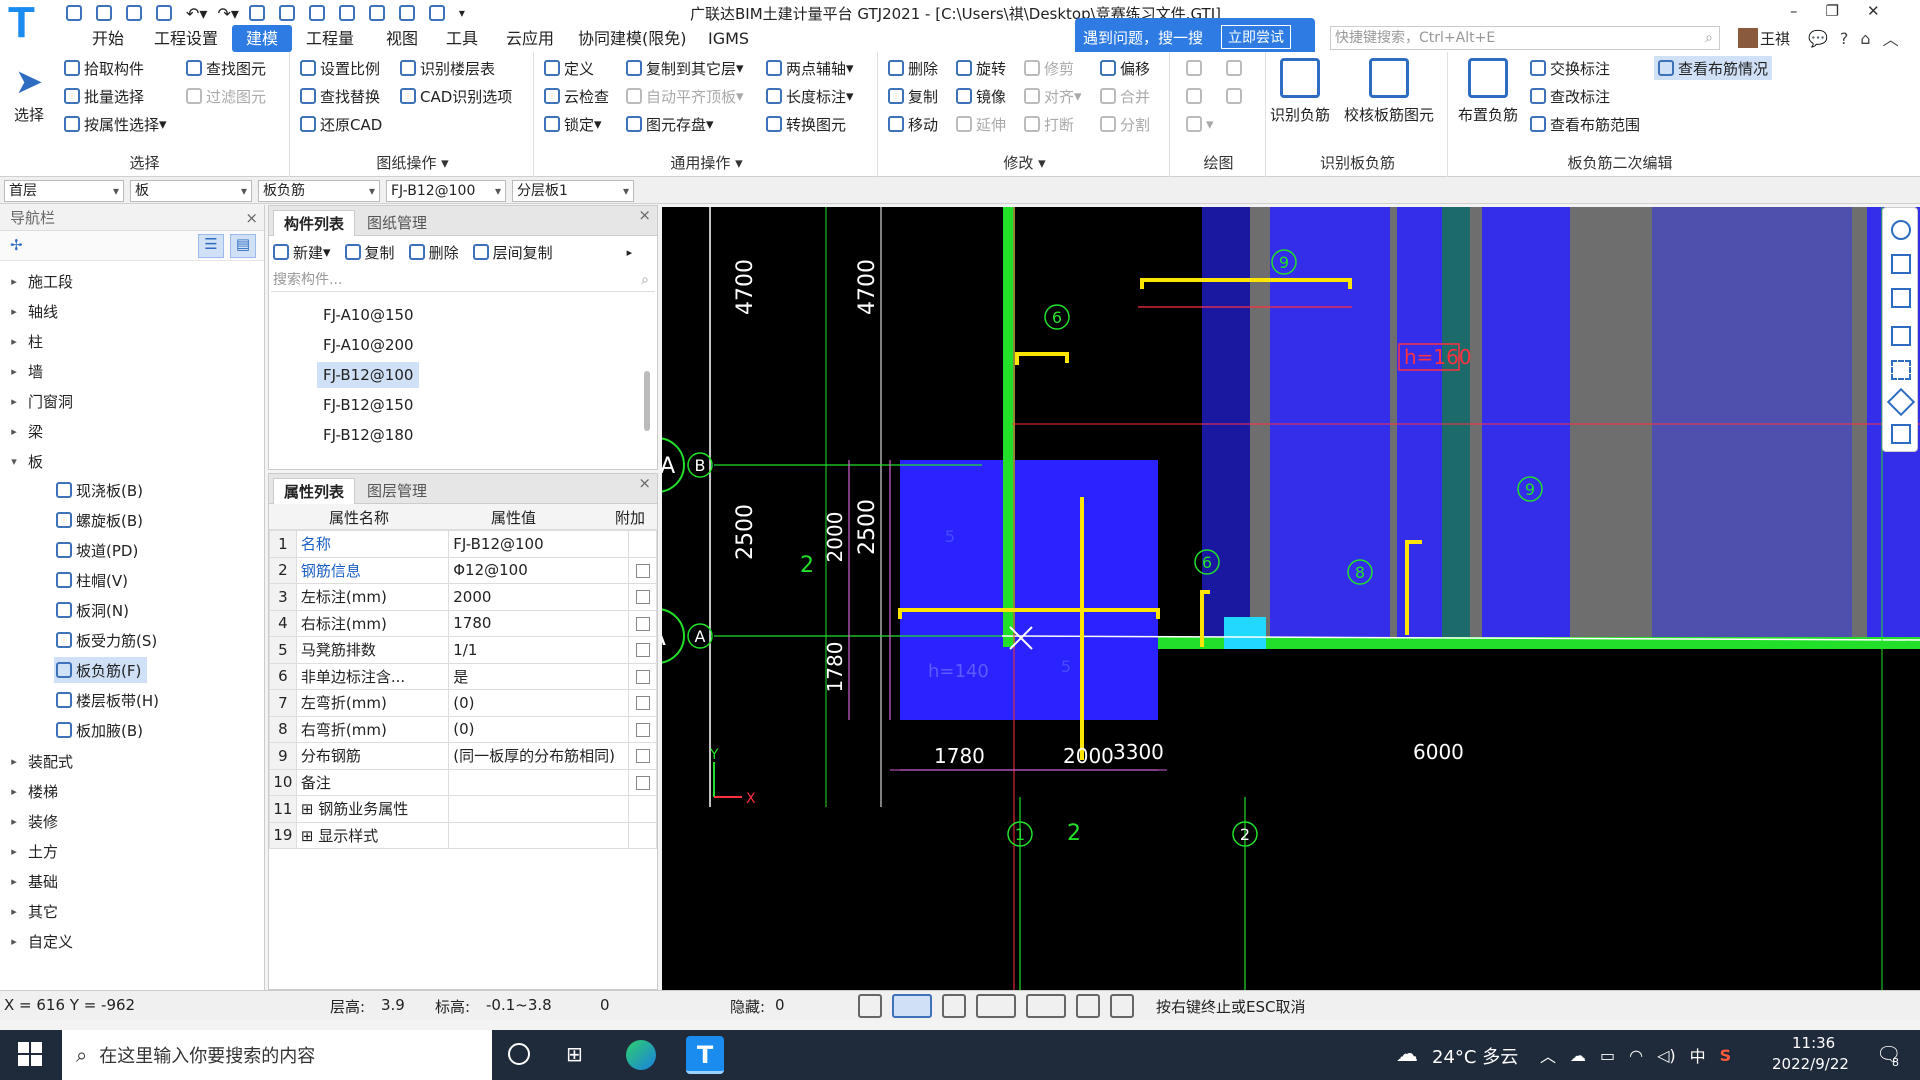 Image resolution: width=1920 pixels, height=1080 pixels. I want to click on pick-component-button: 拾取构件, so click(104, 68).